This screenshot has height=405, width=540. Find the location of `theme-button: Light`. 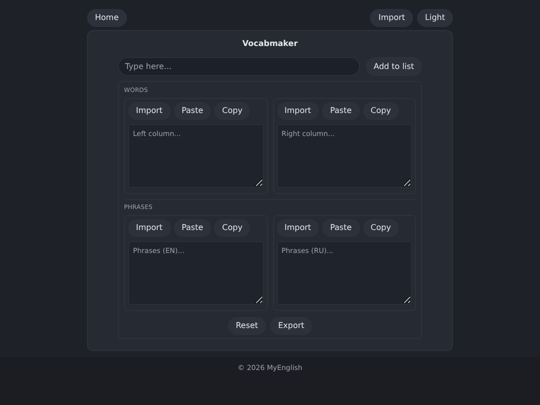

theme-button: Light is located at coordinates (435, 18).